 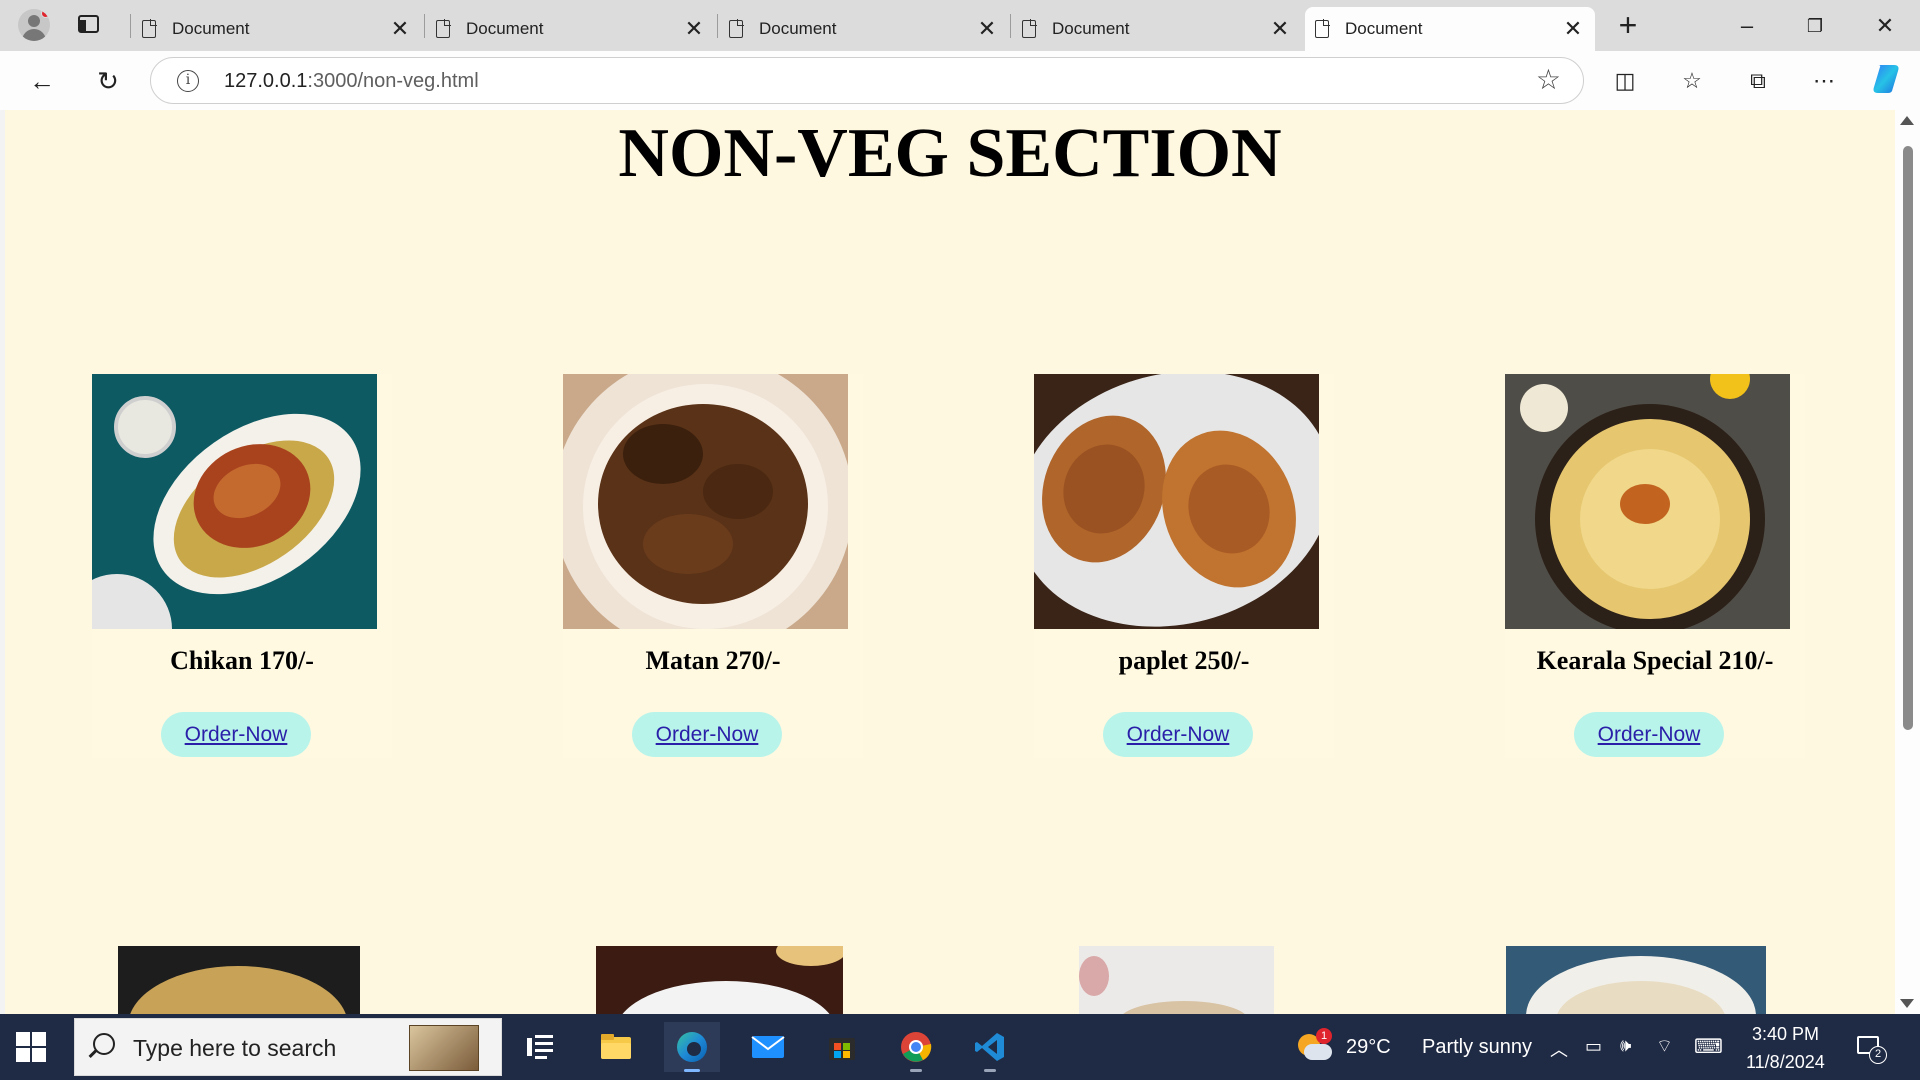 What do you see at coordinates (1647, 501) in the screenshot?
I see `kerala-biryani-image` at bounding box center [1647, 501].